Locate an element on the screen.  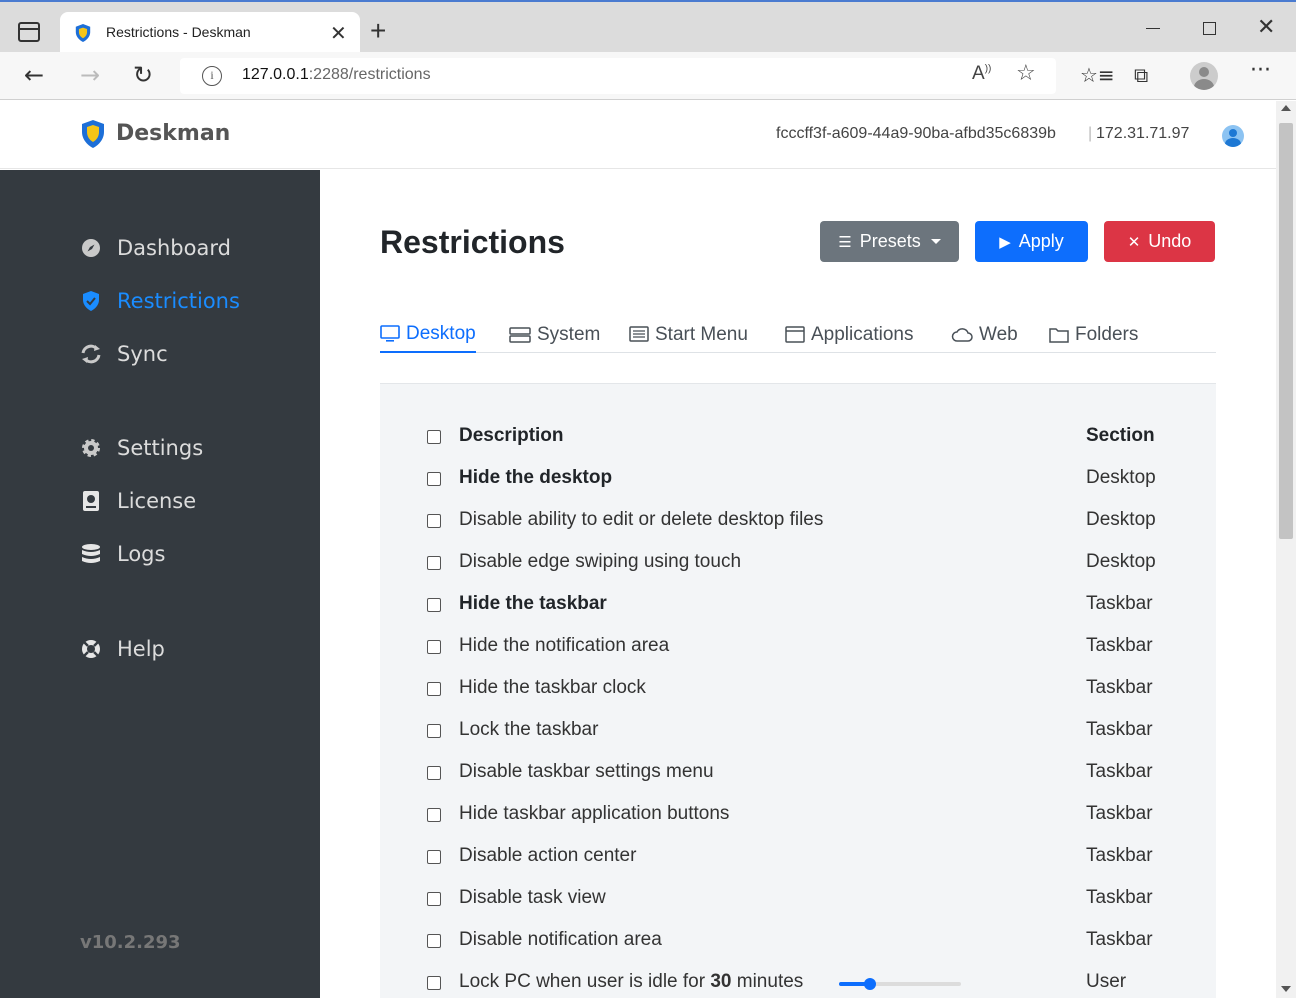
table-row: Disable task view Taskbar is located at coordinates (817, 902).